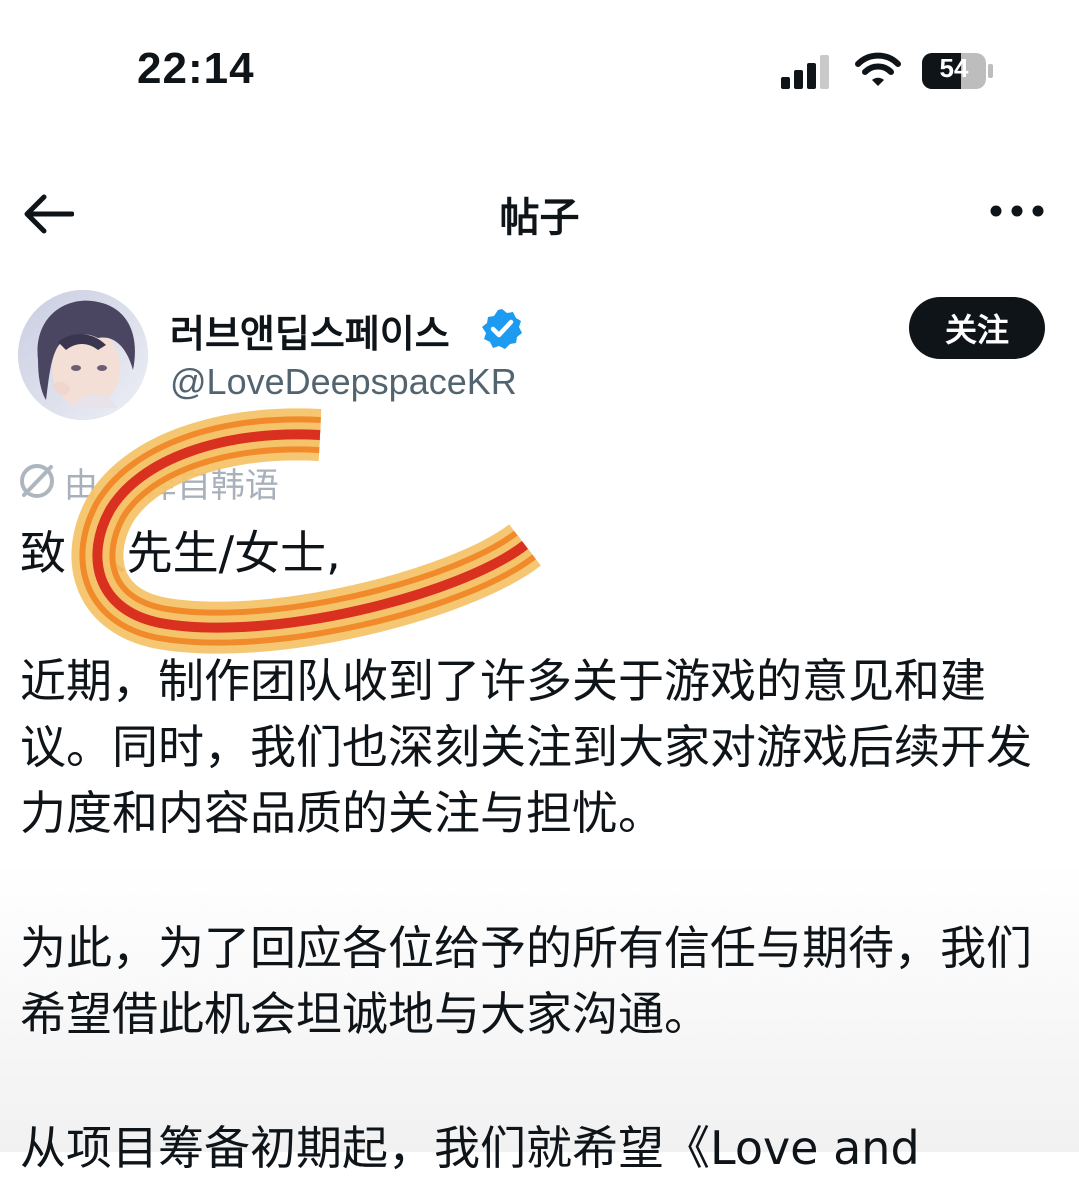 The width and height of the screenshot is (1079, 1181). I want to click on post-paragraph-3: 从项目筹备初期起，我们就希望《Love and, so click(470, 1148).